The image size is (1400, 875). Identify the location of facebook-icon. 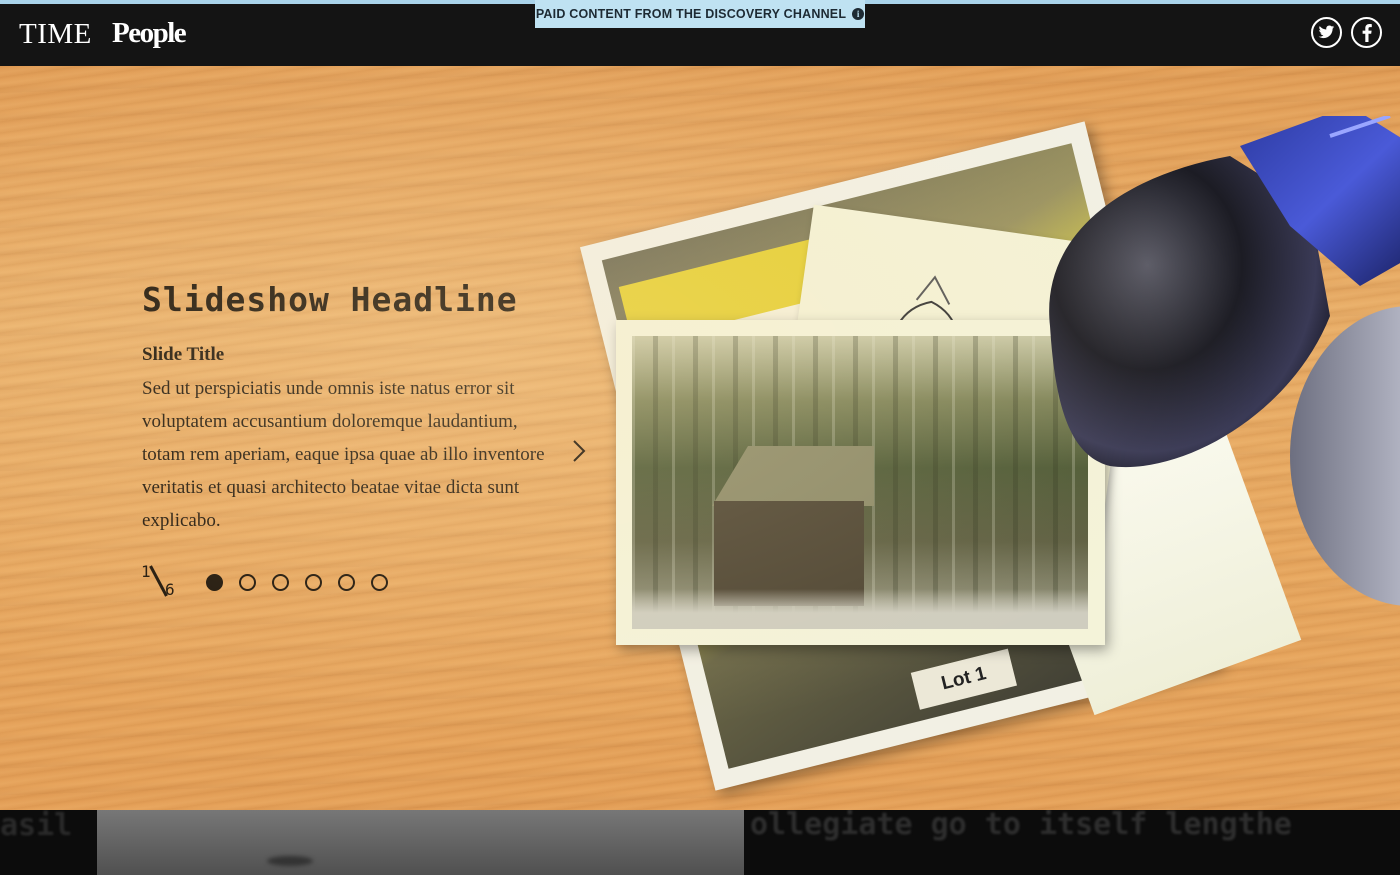
(1367, 32).